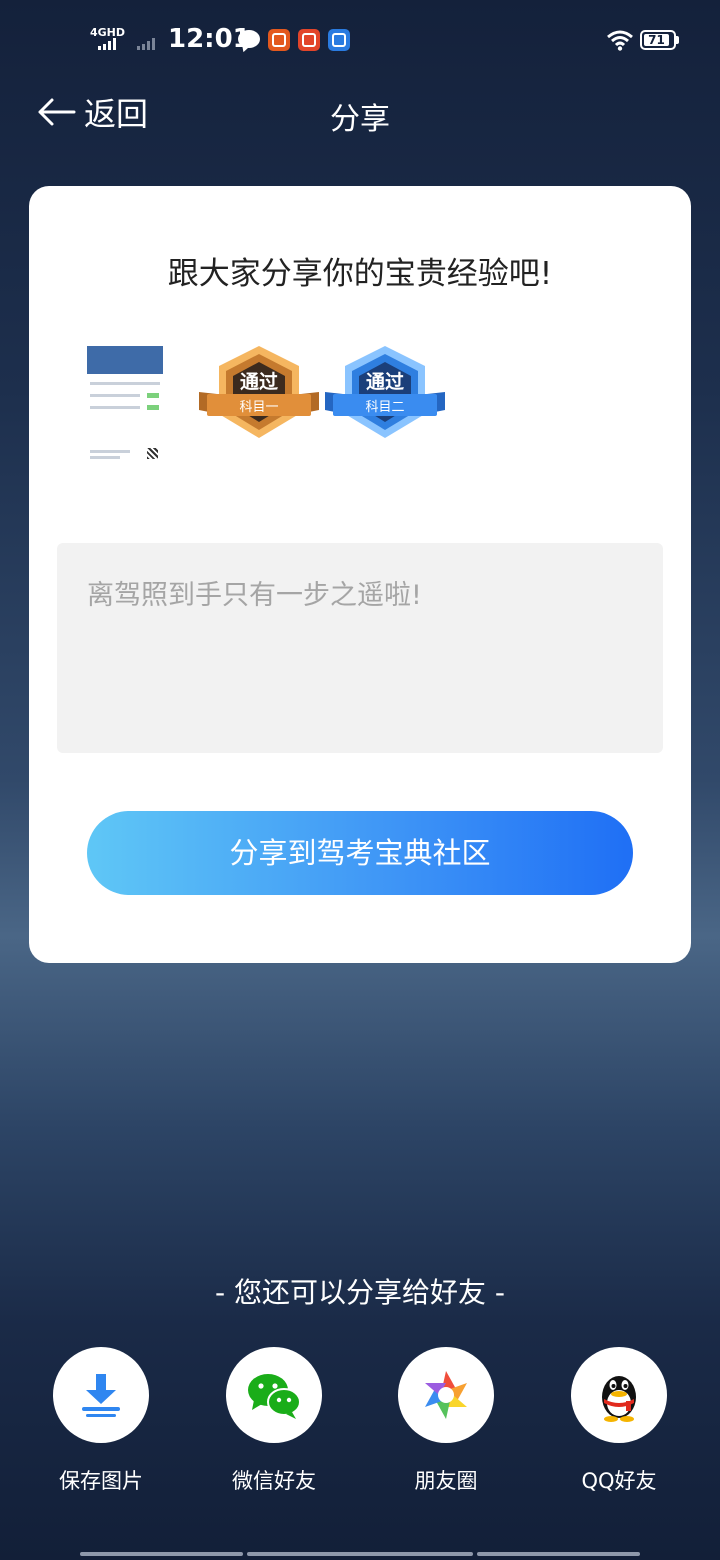  I want to click on share-item-label: 朋友圈, so click(446, 1481).